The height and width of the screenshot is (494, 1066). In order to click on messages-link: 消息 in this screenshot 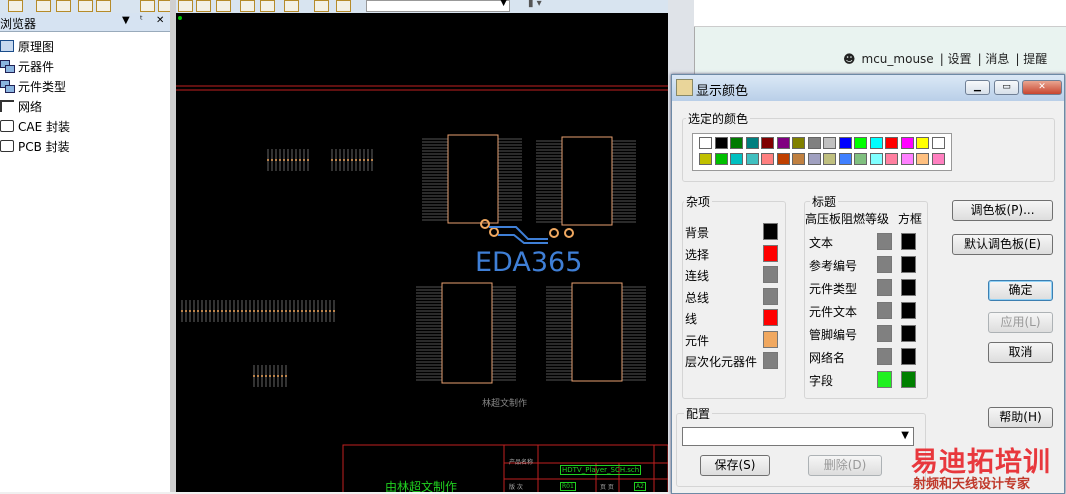, I will do `click(997, 59)`.